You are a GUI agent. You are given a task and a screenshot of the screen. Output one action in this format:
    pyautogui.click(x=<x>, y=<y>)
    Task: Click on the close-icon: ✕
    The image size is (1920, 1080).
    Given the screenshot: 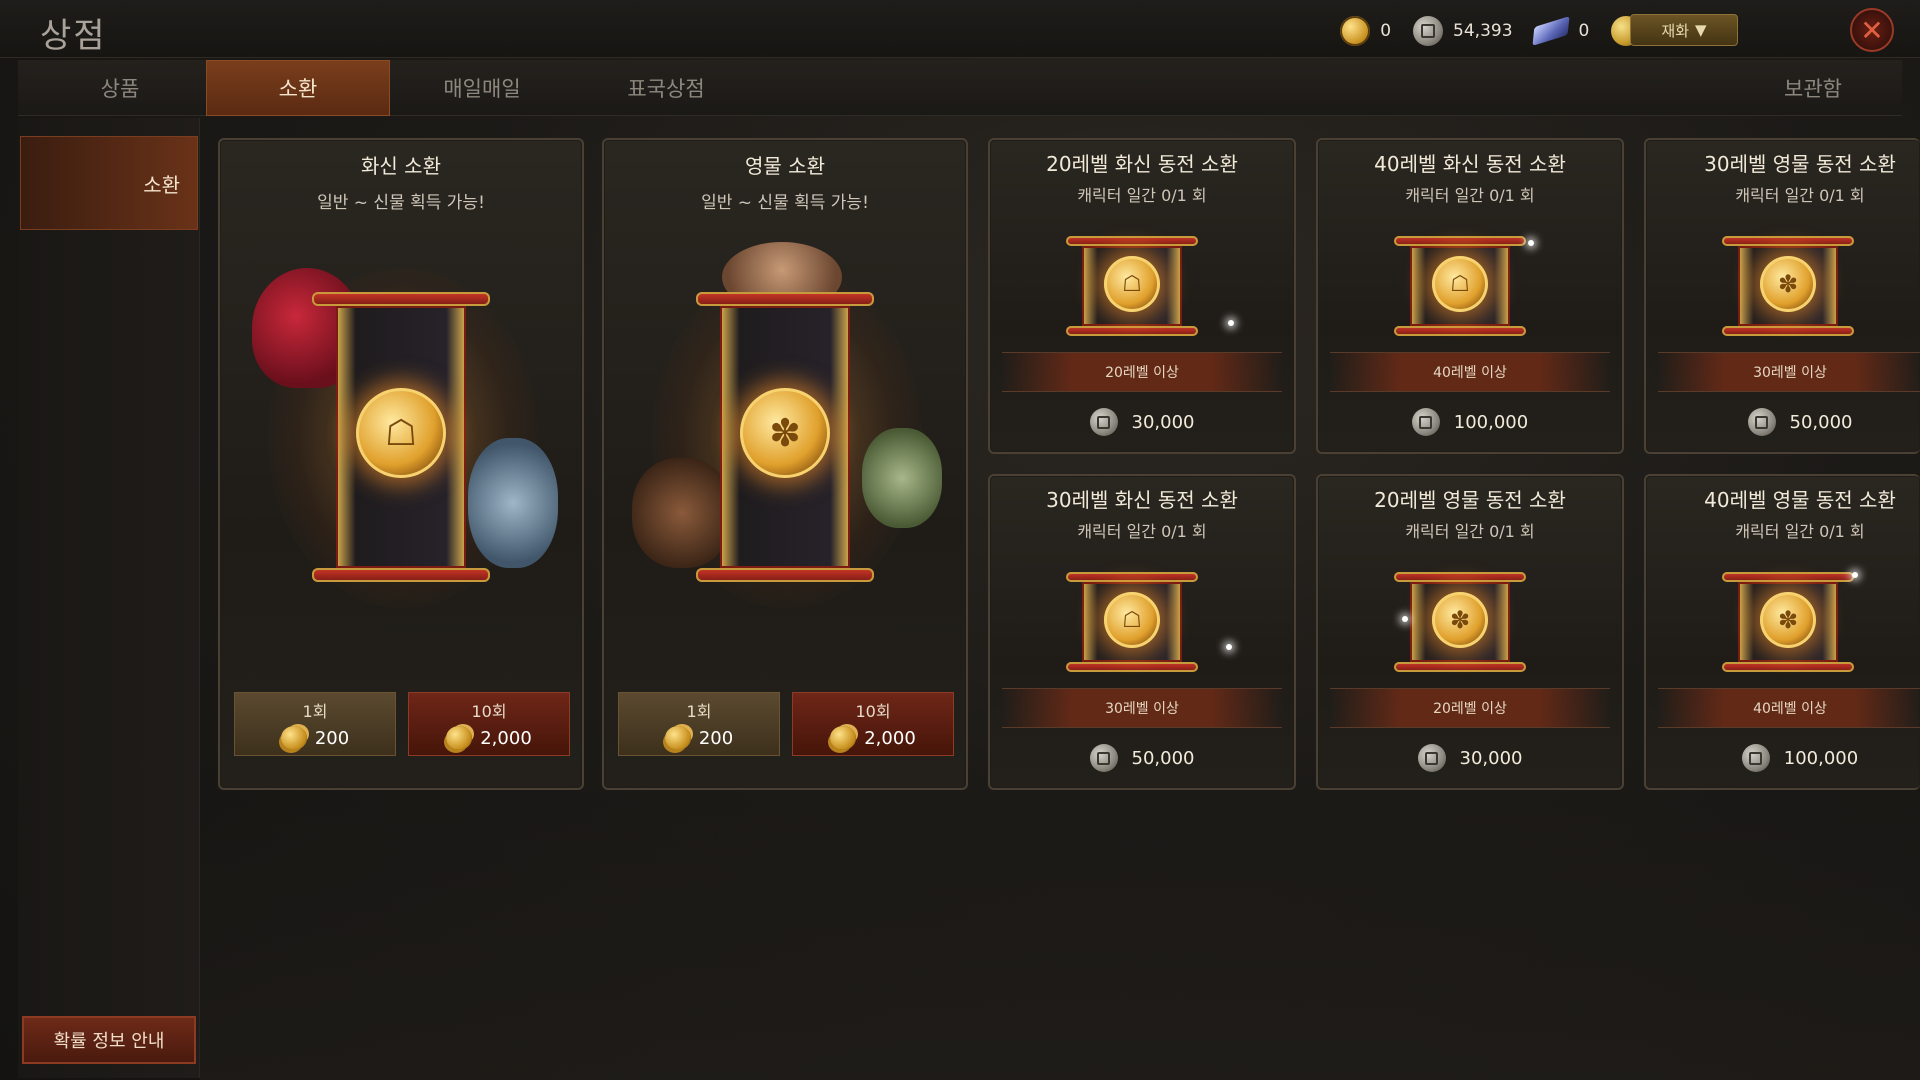 What is the action you would take?
    pyautogui.click(x=1872, y=30)
    